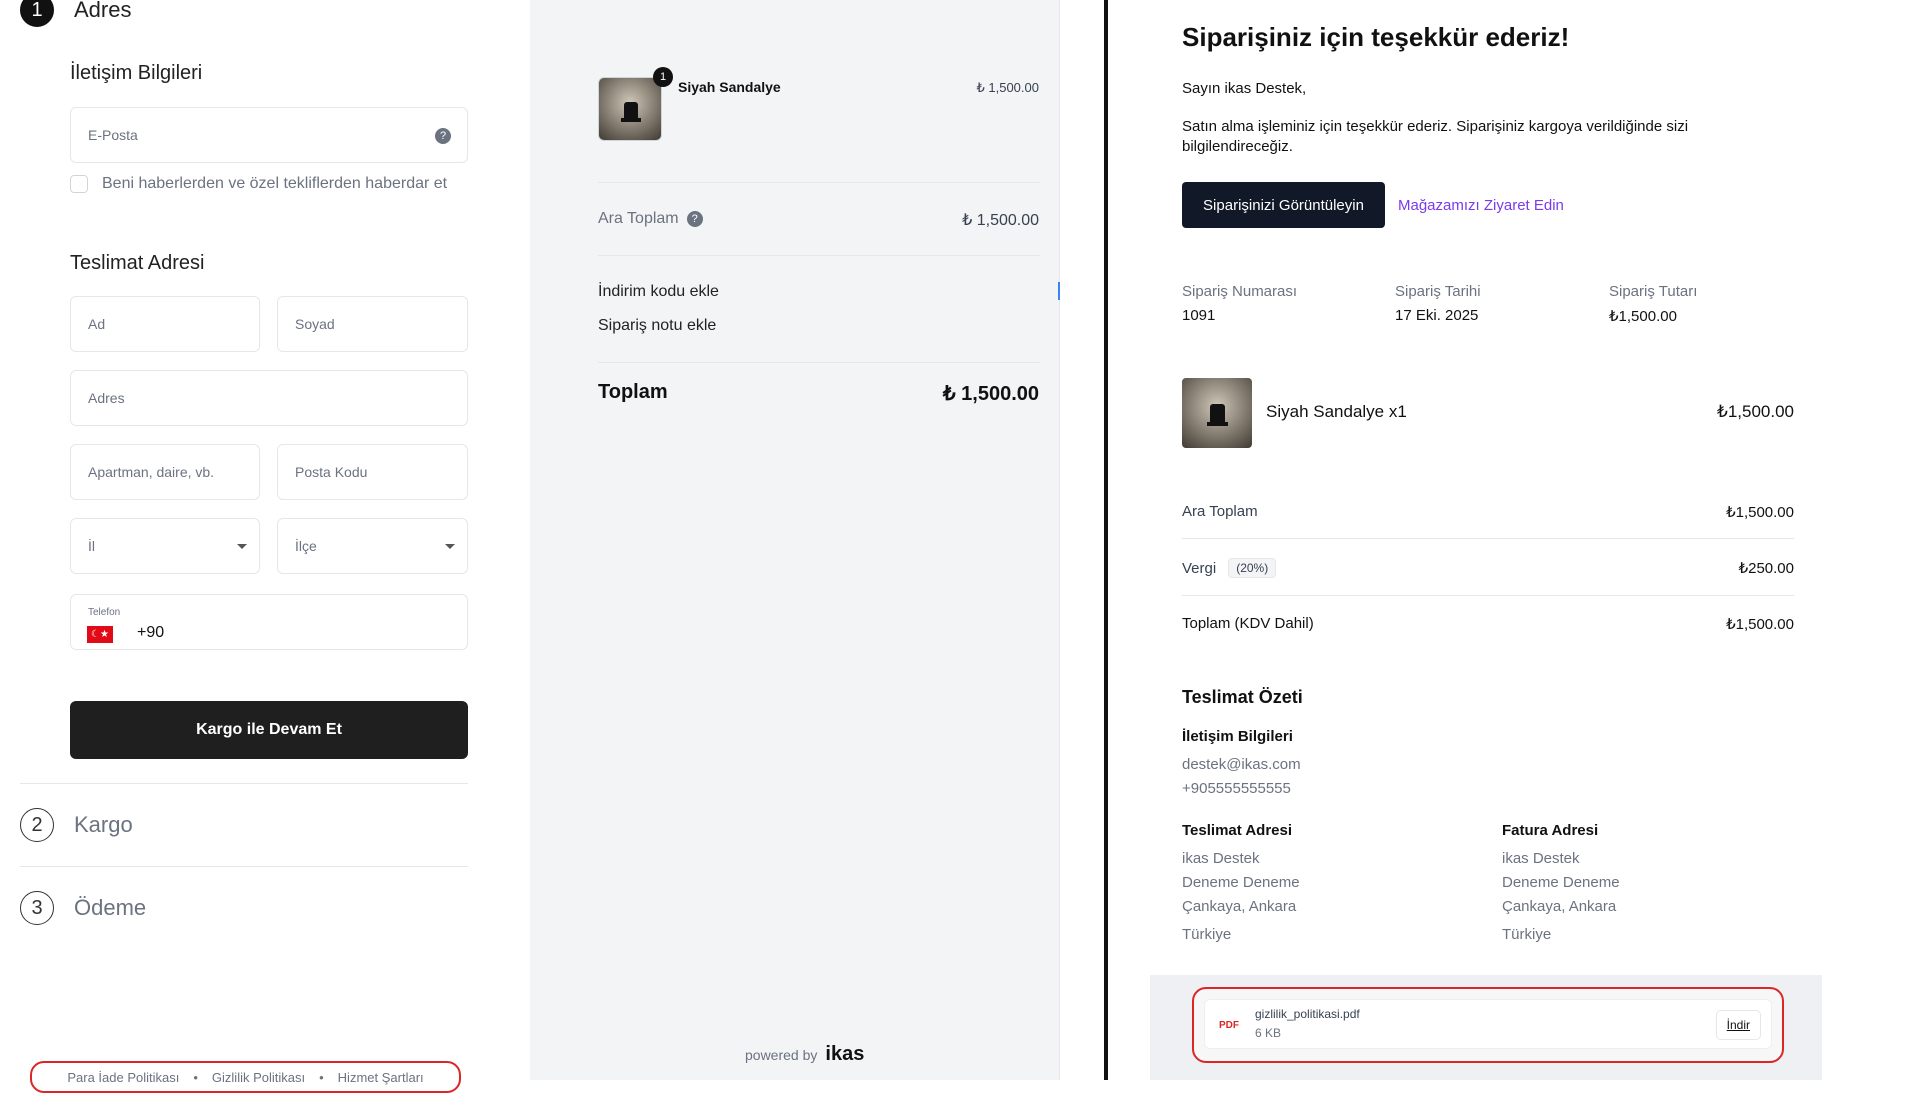 The height and width of the screenshot is (1093, 1920). Describe the element at coordinates (1760, 624) in the screenshot. I see `email-total-value: ₺1,500.00` at that location.